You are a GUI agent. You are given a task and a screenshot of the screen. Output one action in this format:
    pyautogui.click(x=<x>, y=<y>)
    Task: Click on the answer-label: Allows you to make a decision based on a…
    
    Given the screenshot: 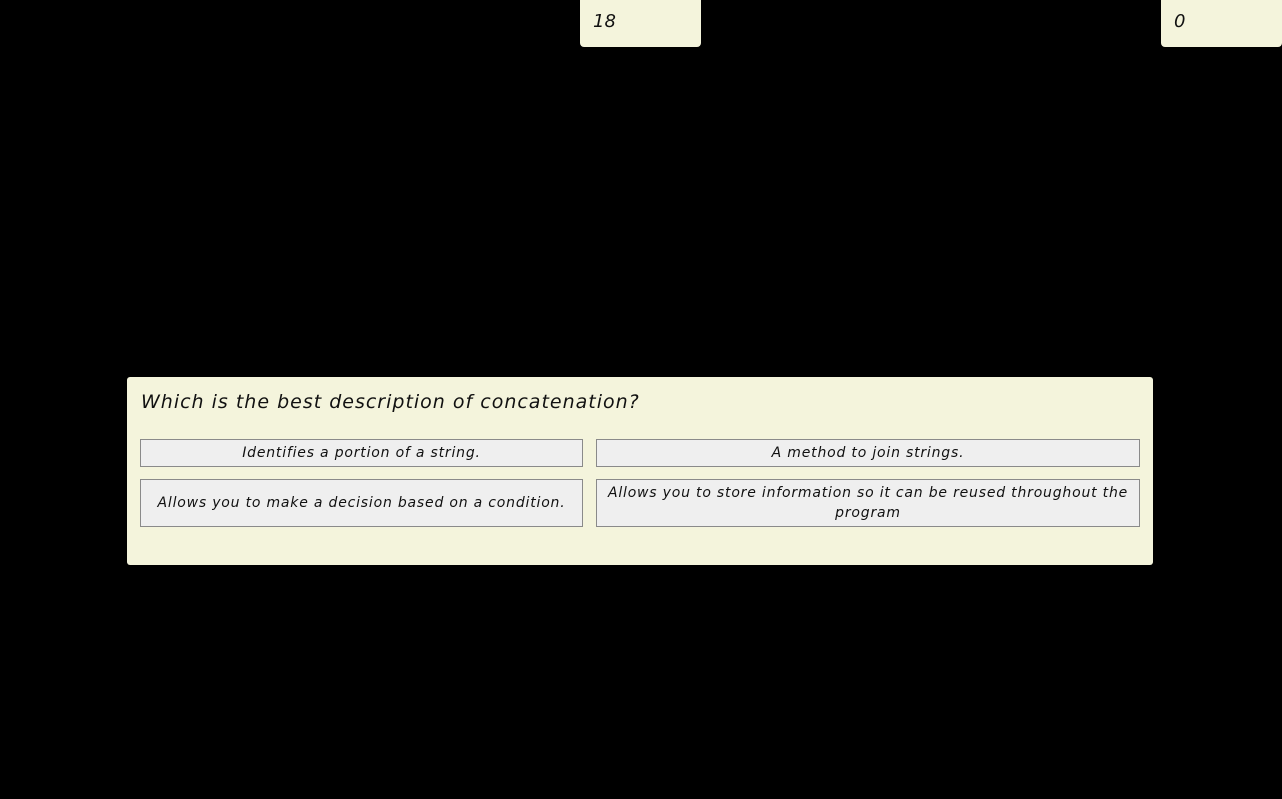 What is the action you would take?
    pyautogui.click(x=361, y=503)
    